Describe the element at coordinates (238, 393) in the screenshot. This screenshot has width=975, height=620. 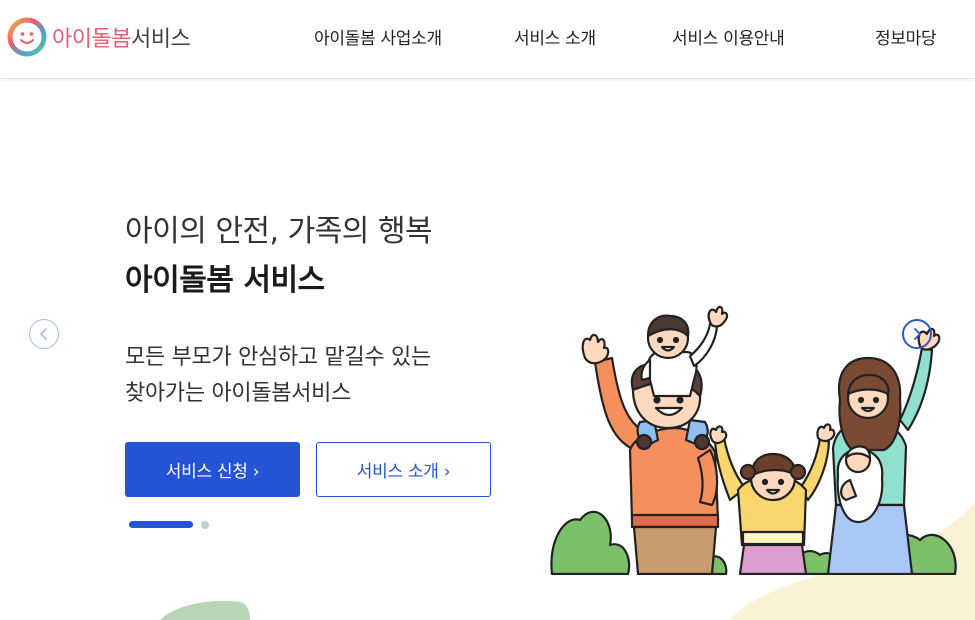
I see `hero-description-line: 찾아가는 아이돌봄서비스` at that location.